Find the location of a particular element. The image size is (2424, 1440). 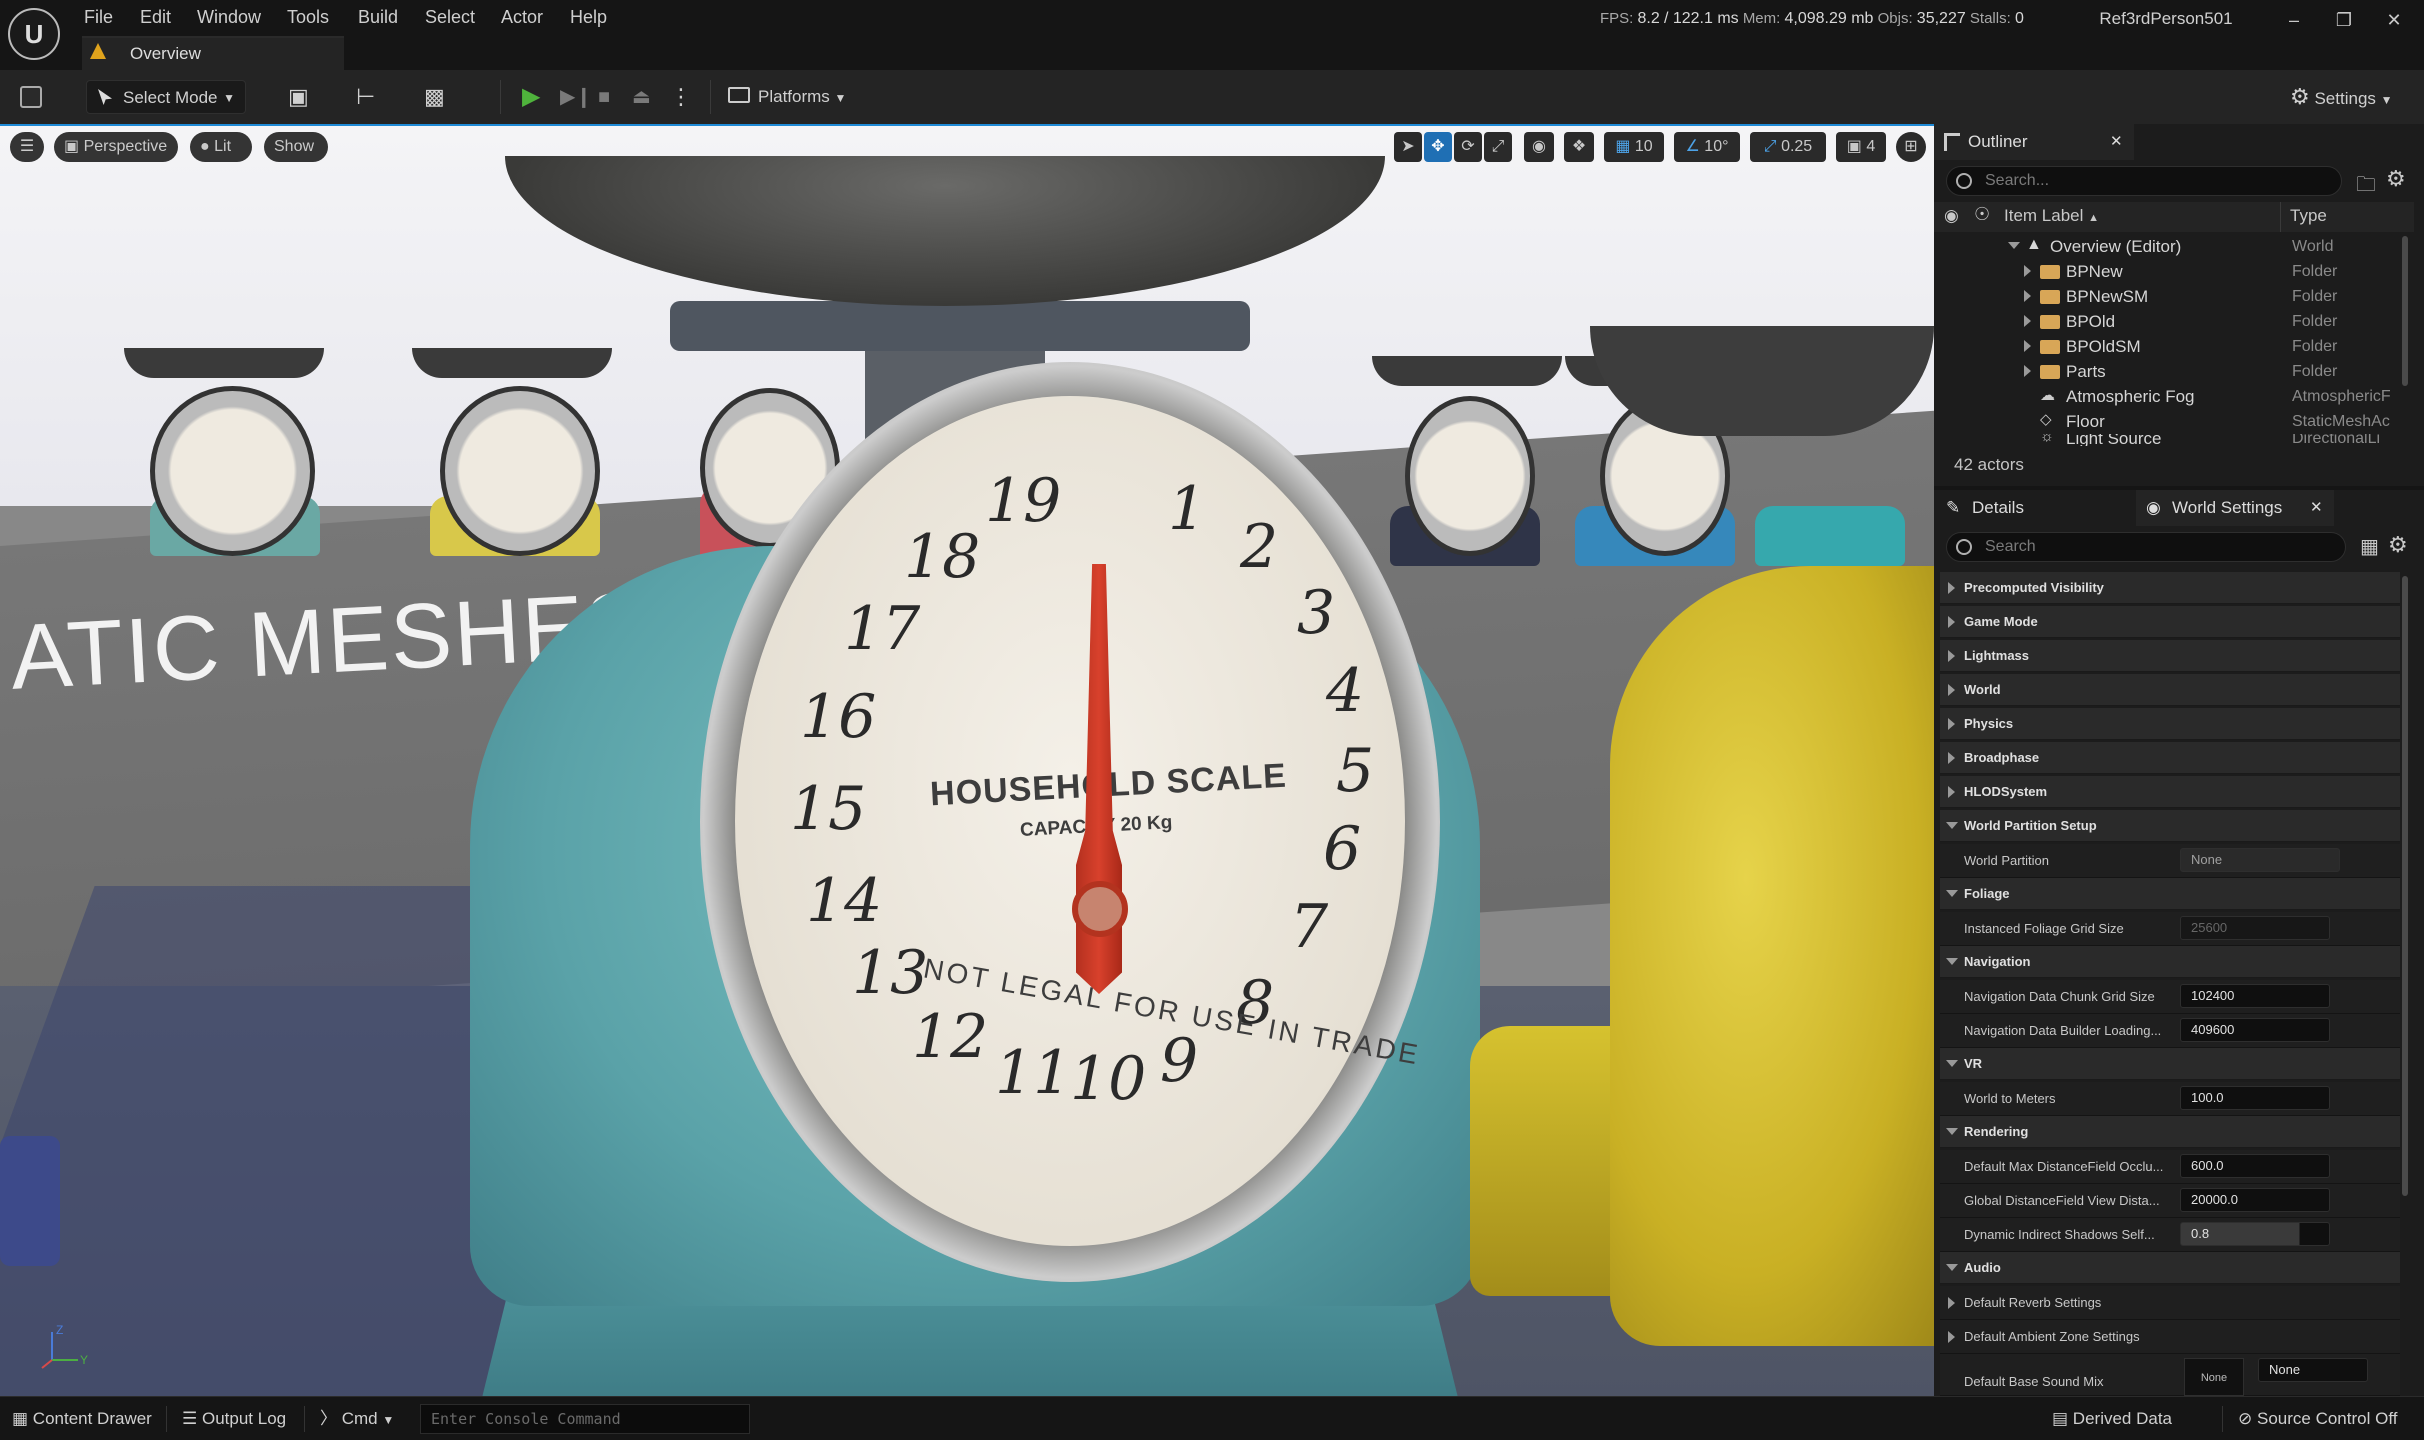

blue-object is located at coordinates (30, 1201).